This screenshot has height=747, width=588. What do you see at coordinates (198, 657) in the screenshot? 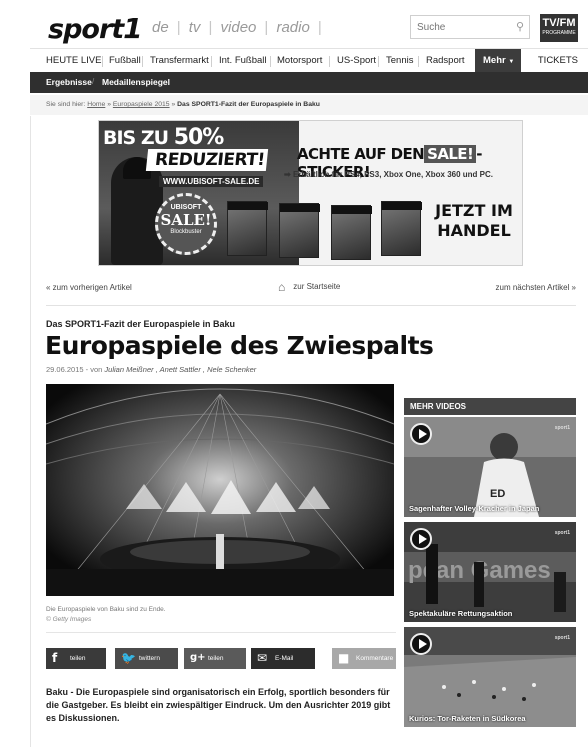
I see `gplus-icon: g+` at bounding box center [198, 657].